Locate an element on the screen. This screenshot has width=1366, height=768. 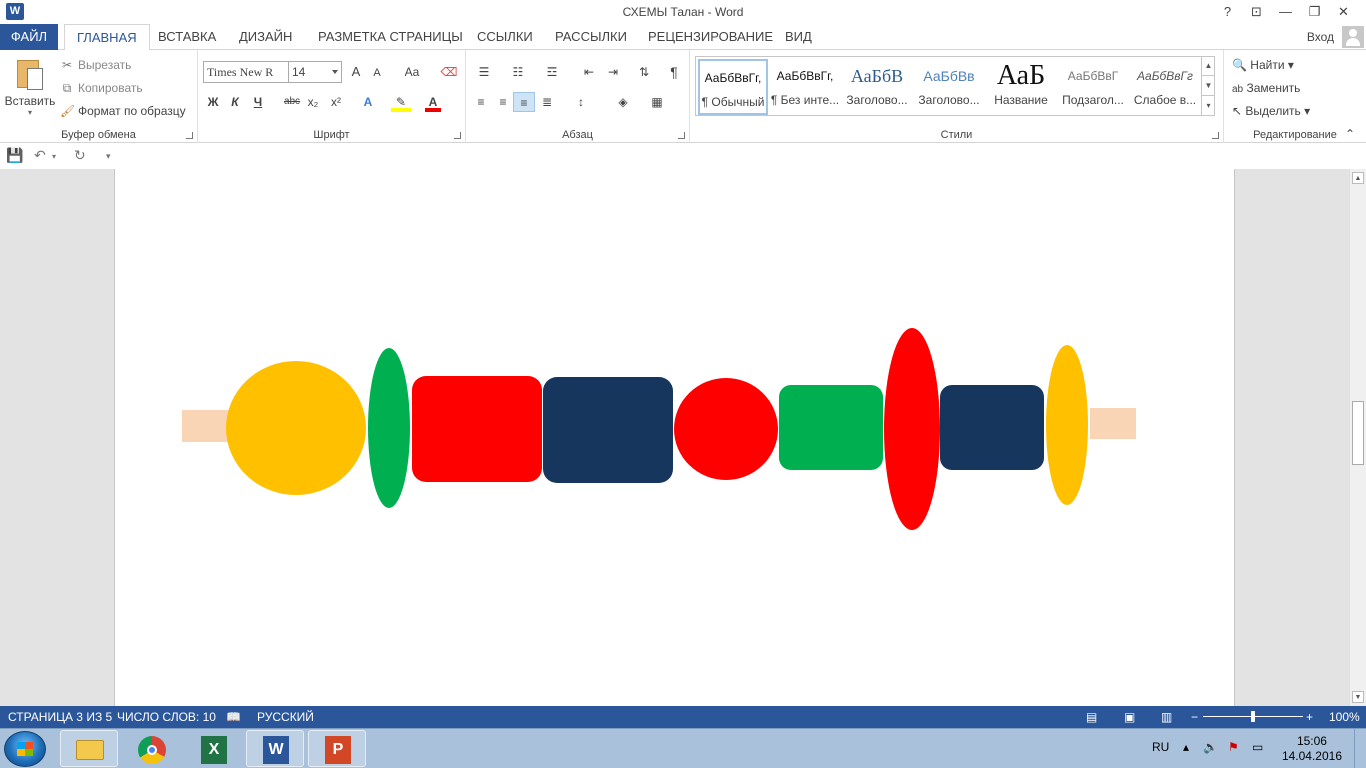
powerpoint-taskbar-button: P is located at coordinates (337, 748).